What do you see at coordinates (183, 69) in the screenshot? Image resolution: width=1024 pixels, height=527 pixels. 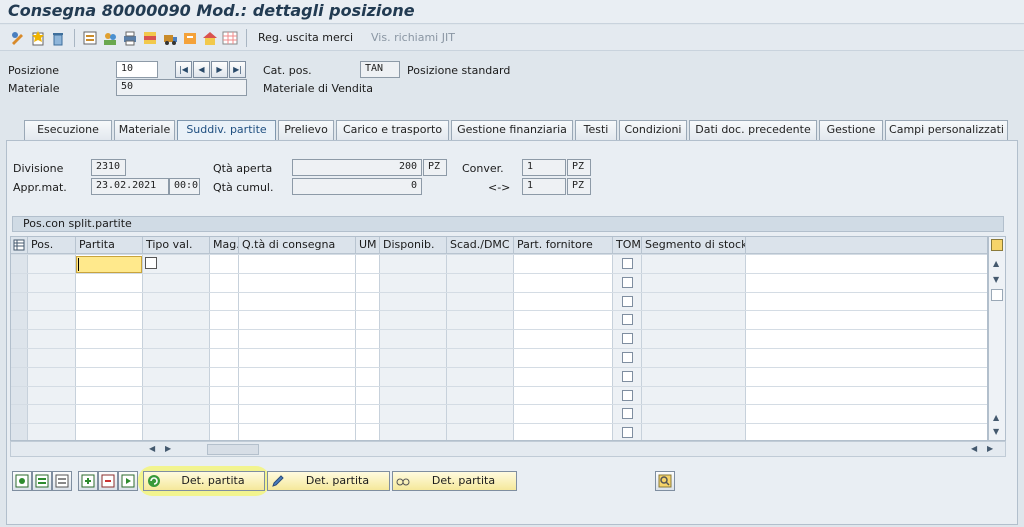 I see `first-item-button: |◀` at bounding box center [183, 69].